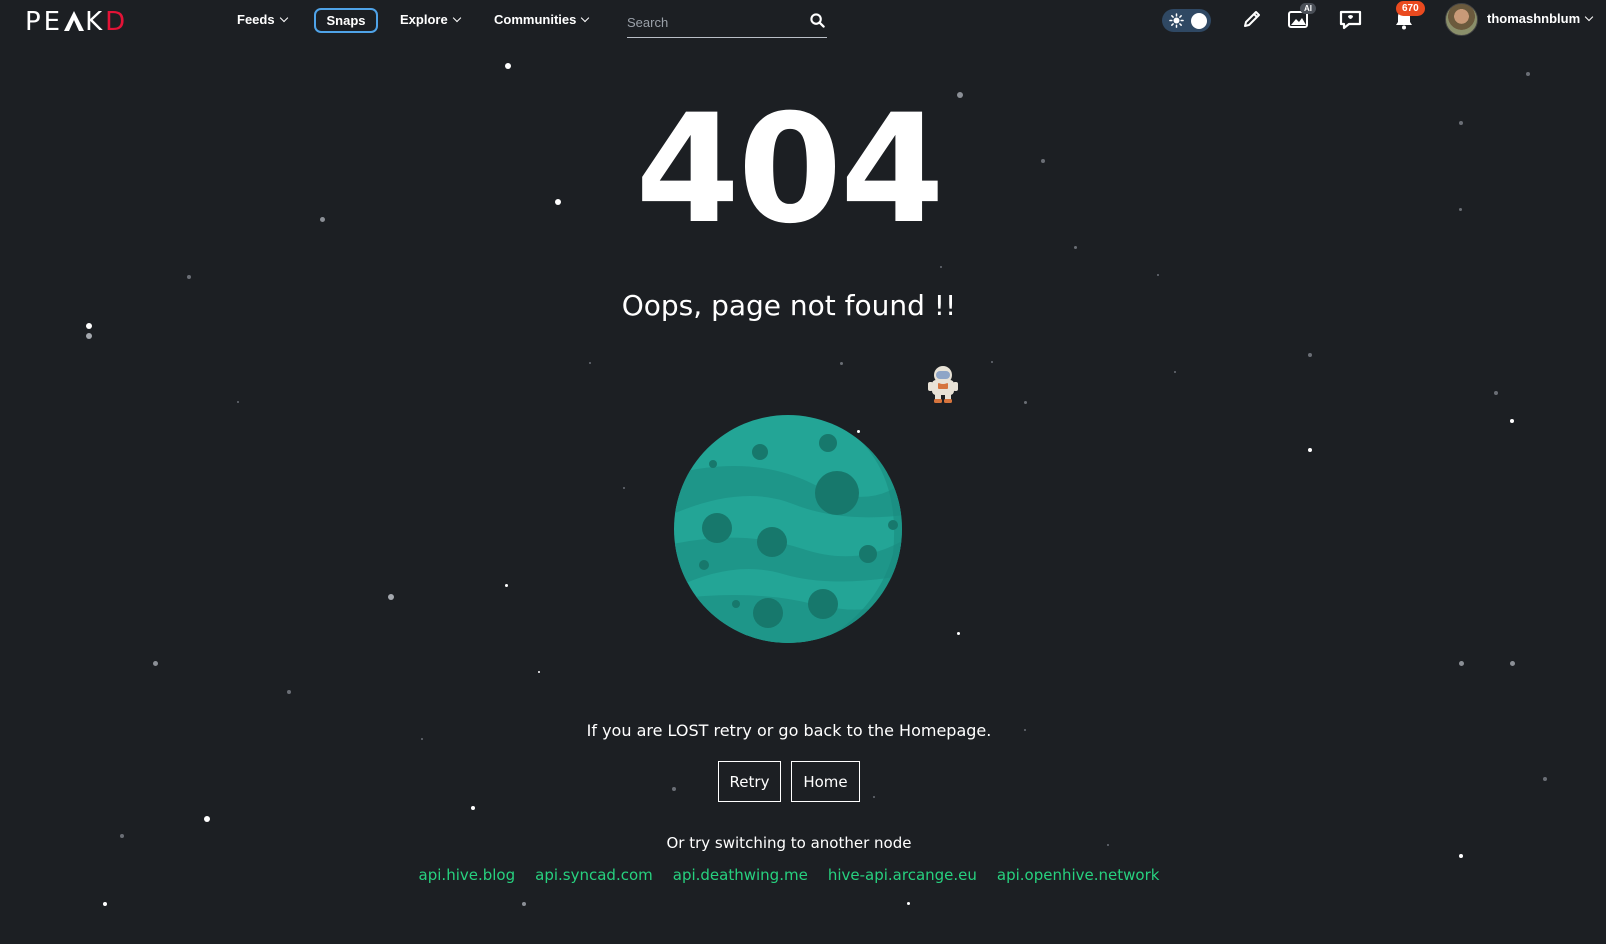 The height and width of the screenshot is (944, 1606). Describe the element at coordinates (749, 781) in the screenshot. I see `retry-button: Retry` at that location.